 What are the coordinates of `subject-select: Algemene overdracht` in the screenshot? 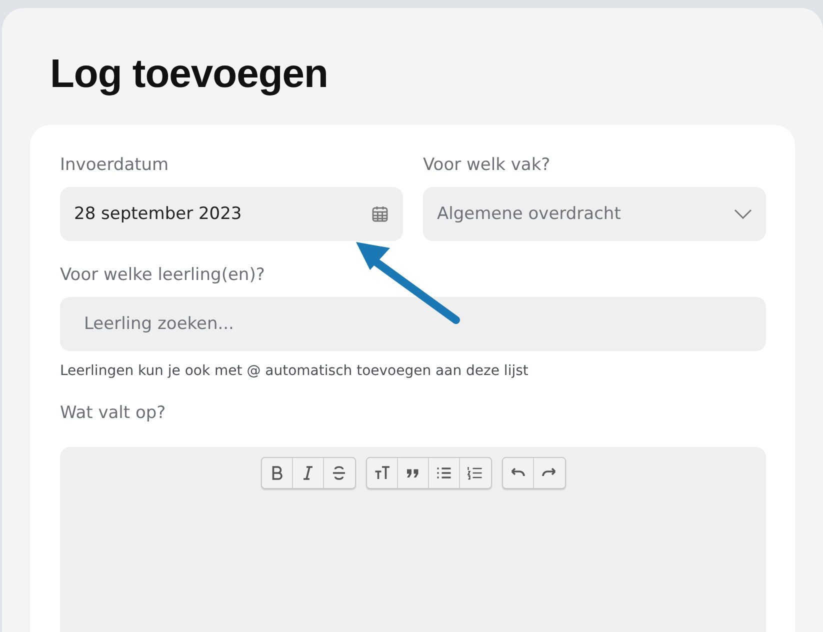 It's located at (594, 214).